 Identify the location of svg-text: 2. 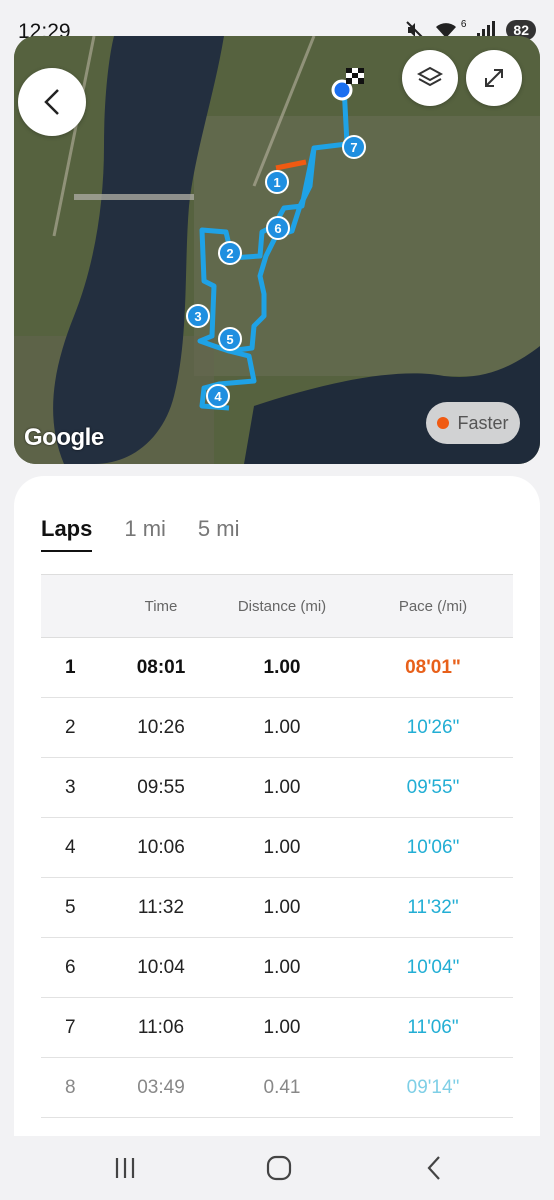
(229, 253).